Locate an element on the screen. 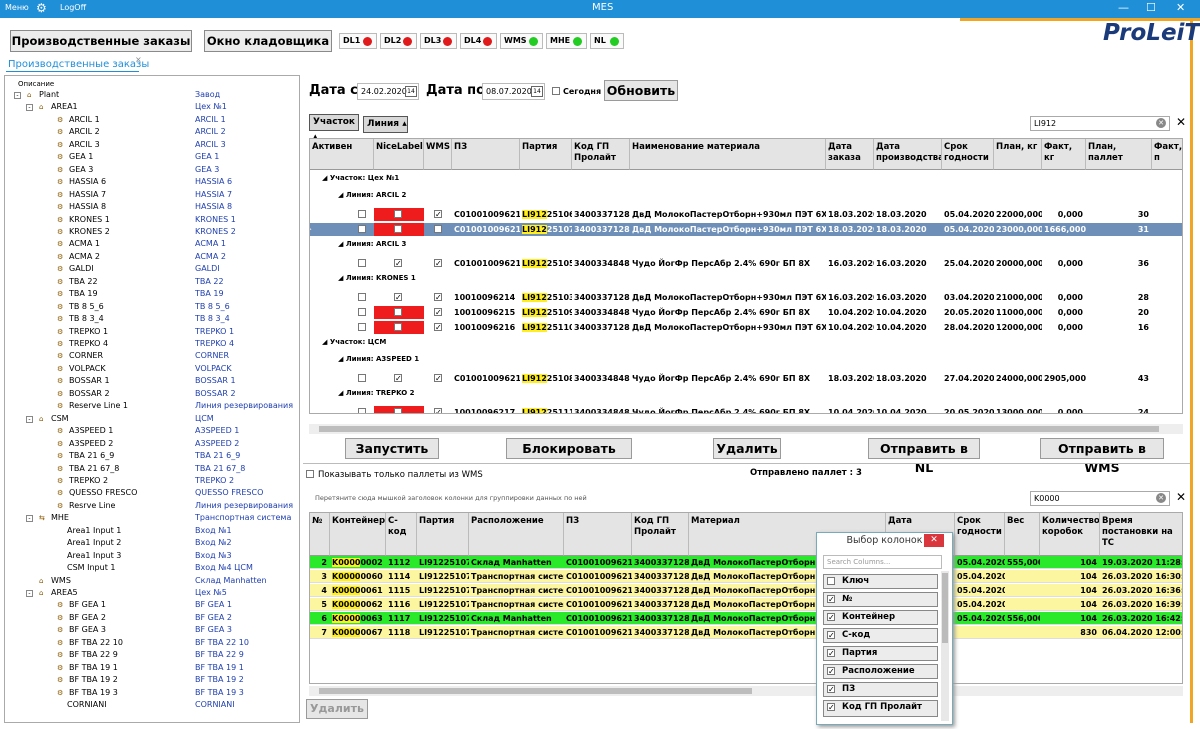 The width and height of the screenshot is (1200, 729). tree-node: ⚙ TREPKO 2 TREPKO 2 is located at coordinates (152, 481).